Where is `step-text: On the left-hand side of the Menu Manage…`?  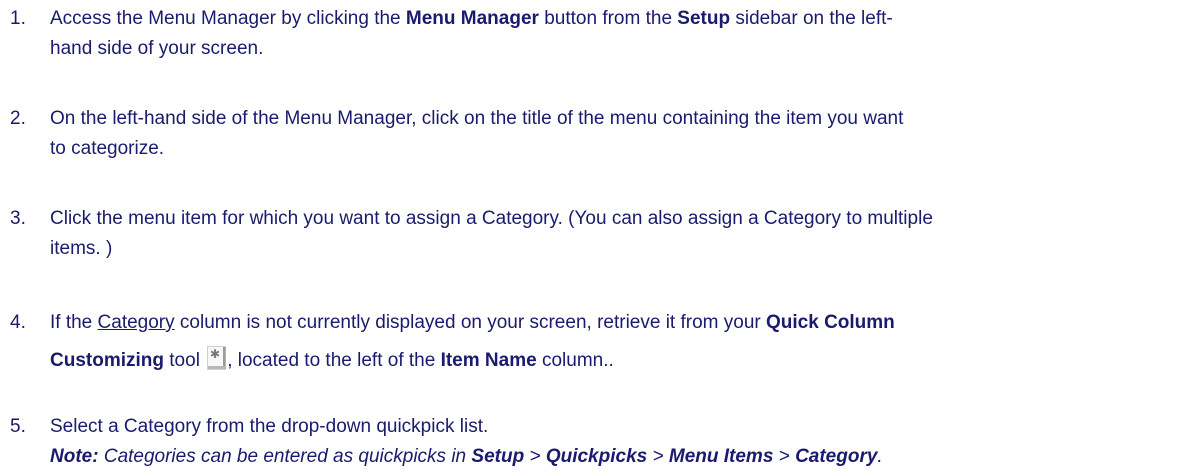 step-text: On the left-hand side of the Menu Manage… is located at coordinates (477, 133).